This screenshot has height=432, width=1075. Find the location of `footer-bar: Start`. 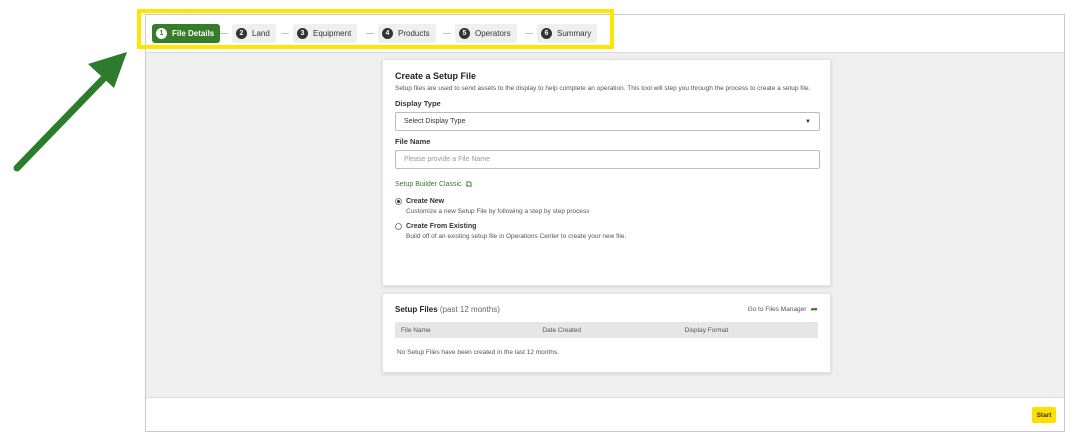

footer-bar: Start is located at coordinates (605, 414).